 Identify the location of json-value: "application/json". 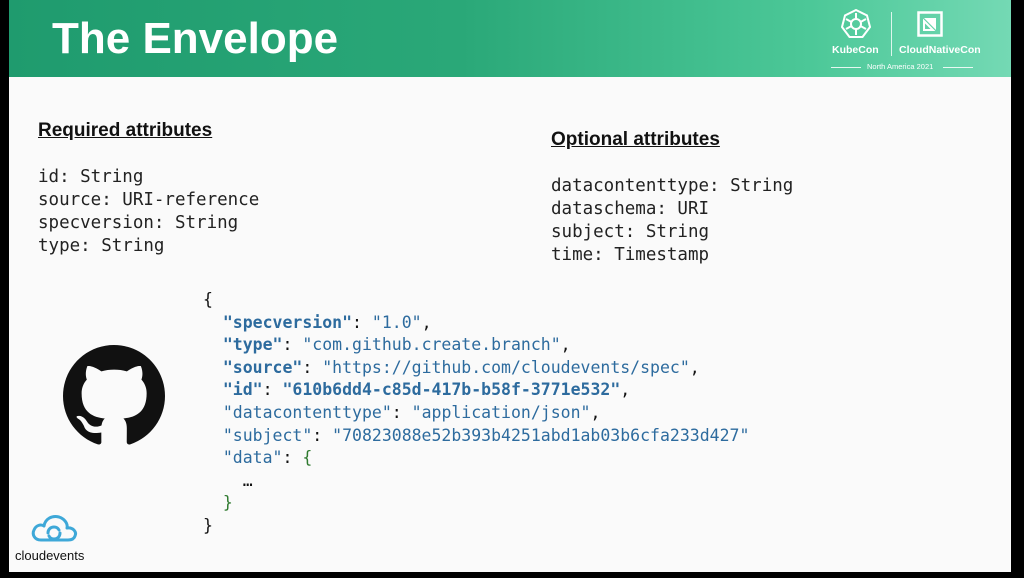
(501, 412).